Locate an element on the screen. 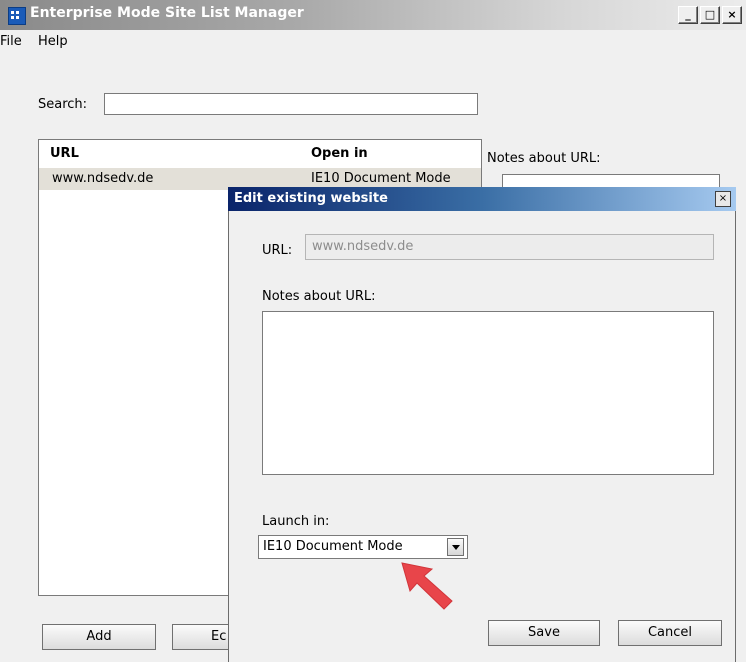 This screenshot has height=662, width=746. notes-label: Notes about URL: is located at coordinates (544, 158).